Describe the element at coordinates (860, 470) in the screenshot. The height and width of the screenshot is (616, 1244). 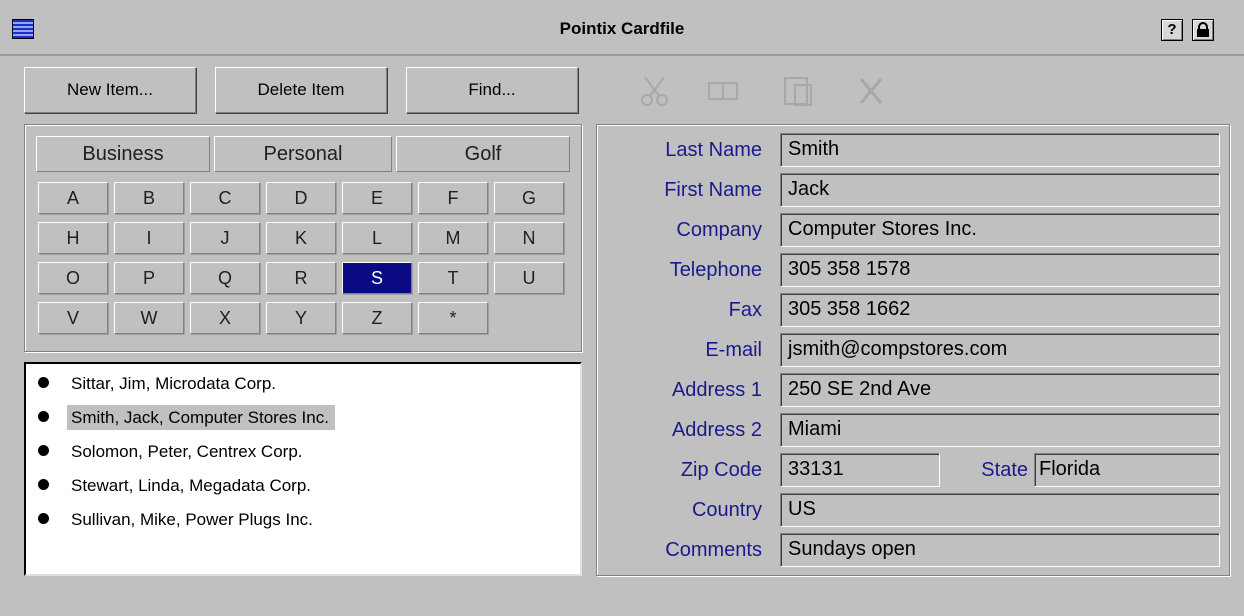
I see `zip-code-field: 33131` at that location.